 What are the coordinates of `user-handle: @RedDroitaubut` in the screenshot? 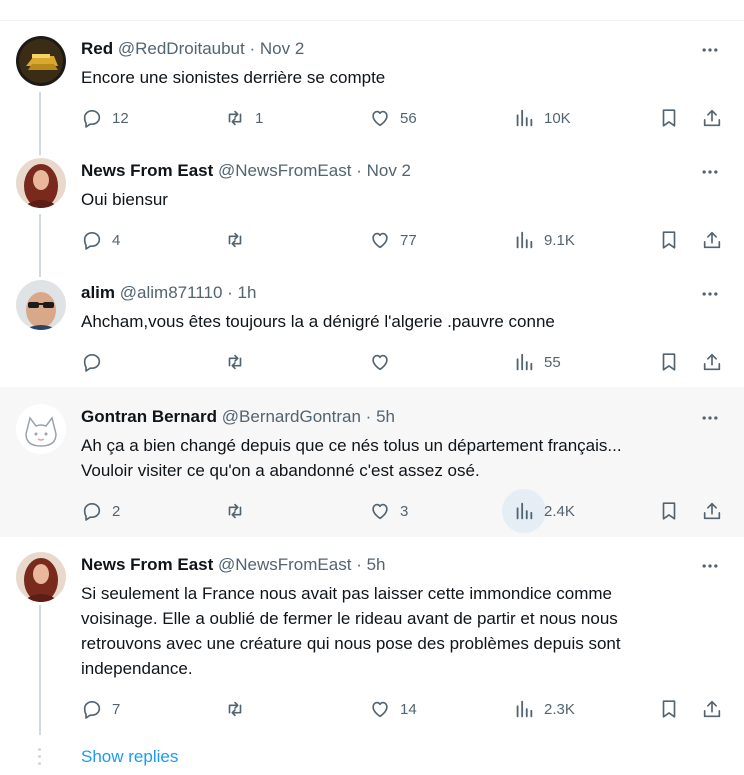 It's located at (181, 48).